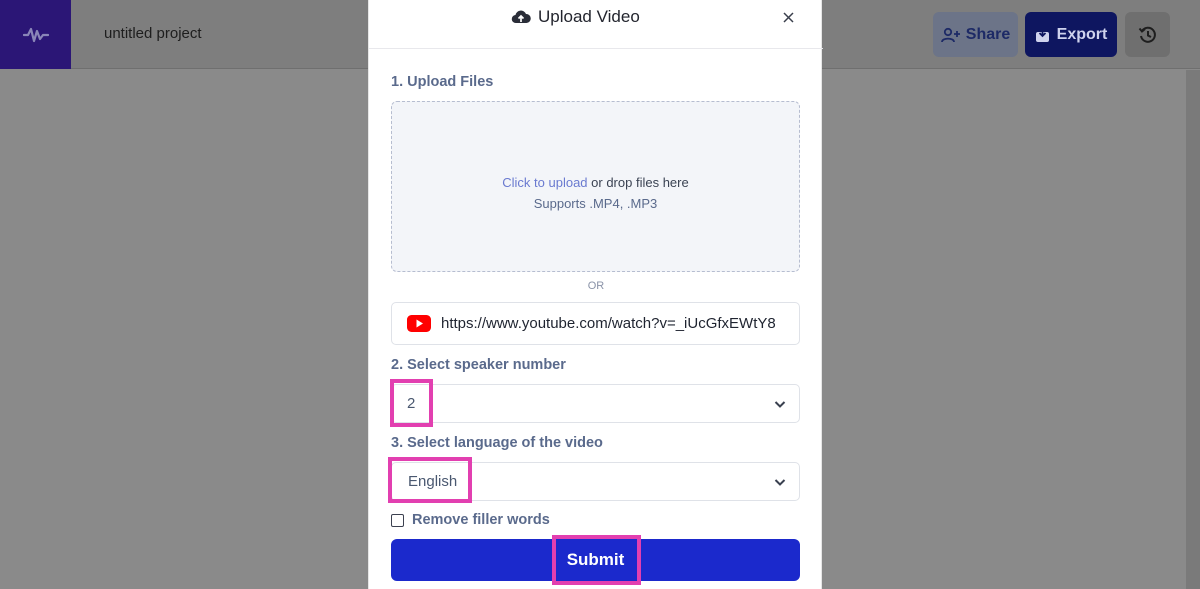  I want to click on export-icon, so click(1042, 34).